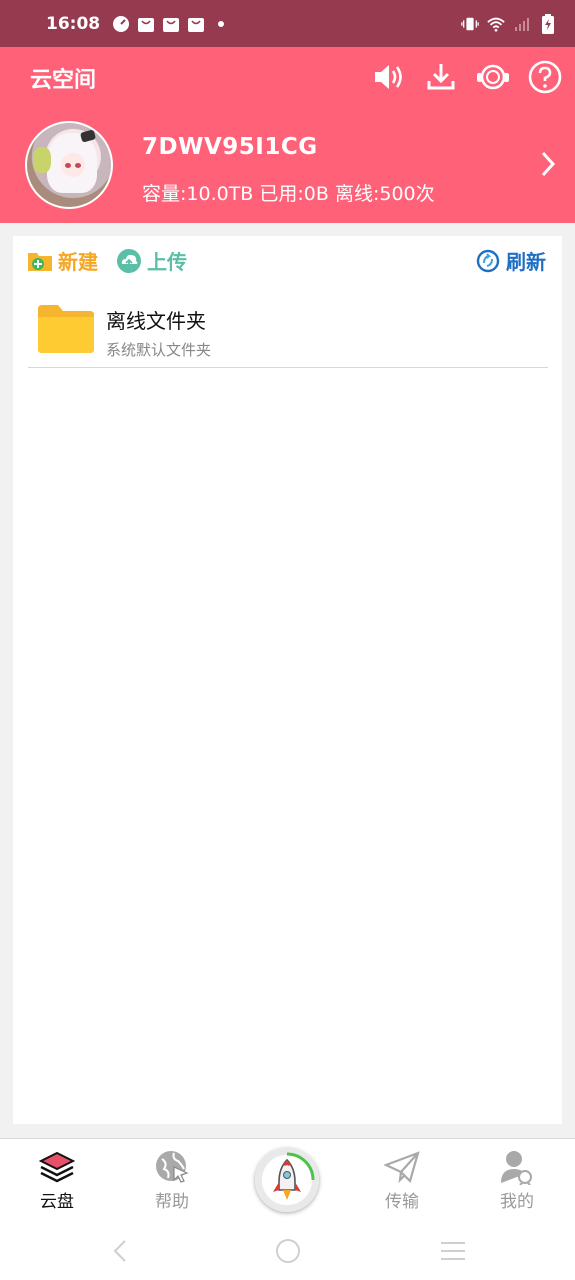 Image resolution: width=575 pixels, height=1280 pixels. What do you see at coordinates (57, 1167) in the screenshot?
I see `layers-icon` at bounding box center [57, 1167].